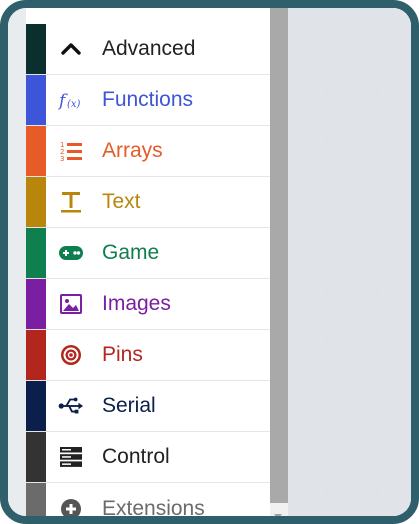 The height and width of the screenshot is (524, 419). Describe the element at coordinates (148, 355) in the screenshot. I see `category-pins: Pins` at that location.